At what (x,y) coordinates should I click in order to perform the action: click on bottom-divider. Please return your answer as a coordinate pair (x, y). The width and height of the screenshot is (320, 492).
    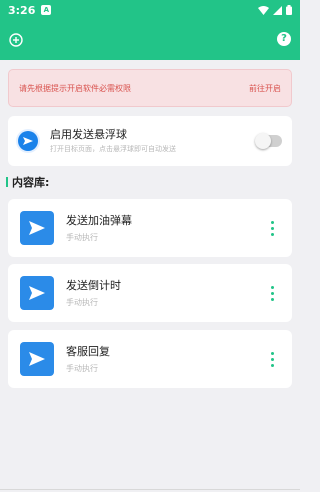
    Looking at the image, I should click on (150, 489).